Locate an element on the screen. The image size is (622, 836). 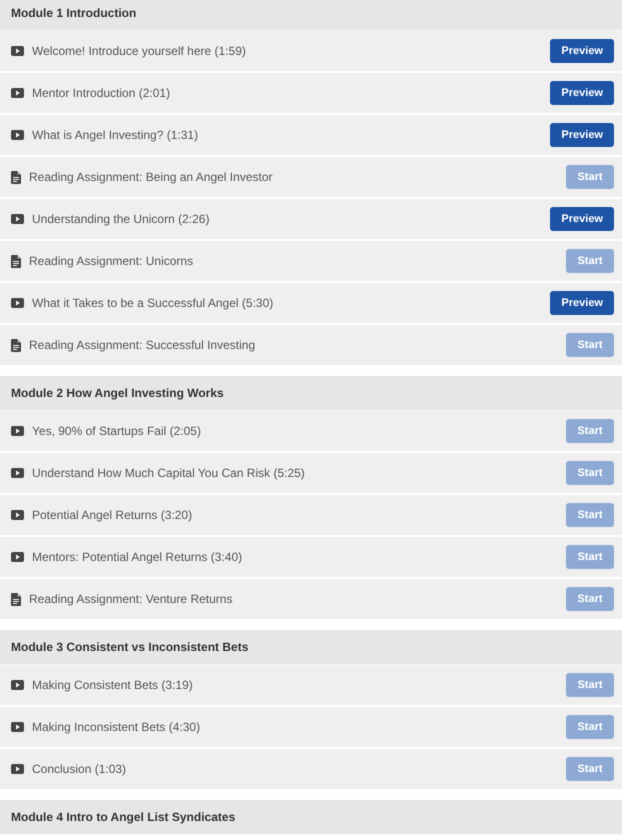
lesson-title: Reading Assignment: Venture Returns is located at coordinates (131, 599).